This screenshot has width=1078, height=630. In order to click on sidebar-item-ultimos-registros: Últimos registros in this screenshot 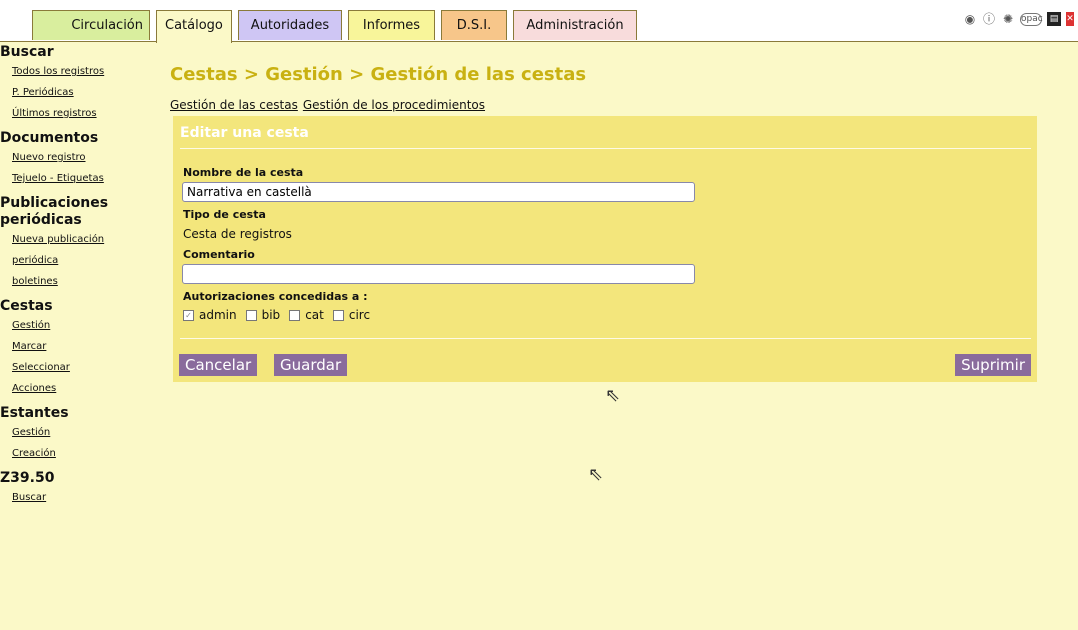, I will do `click(75, 113)`.